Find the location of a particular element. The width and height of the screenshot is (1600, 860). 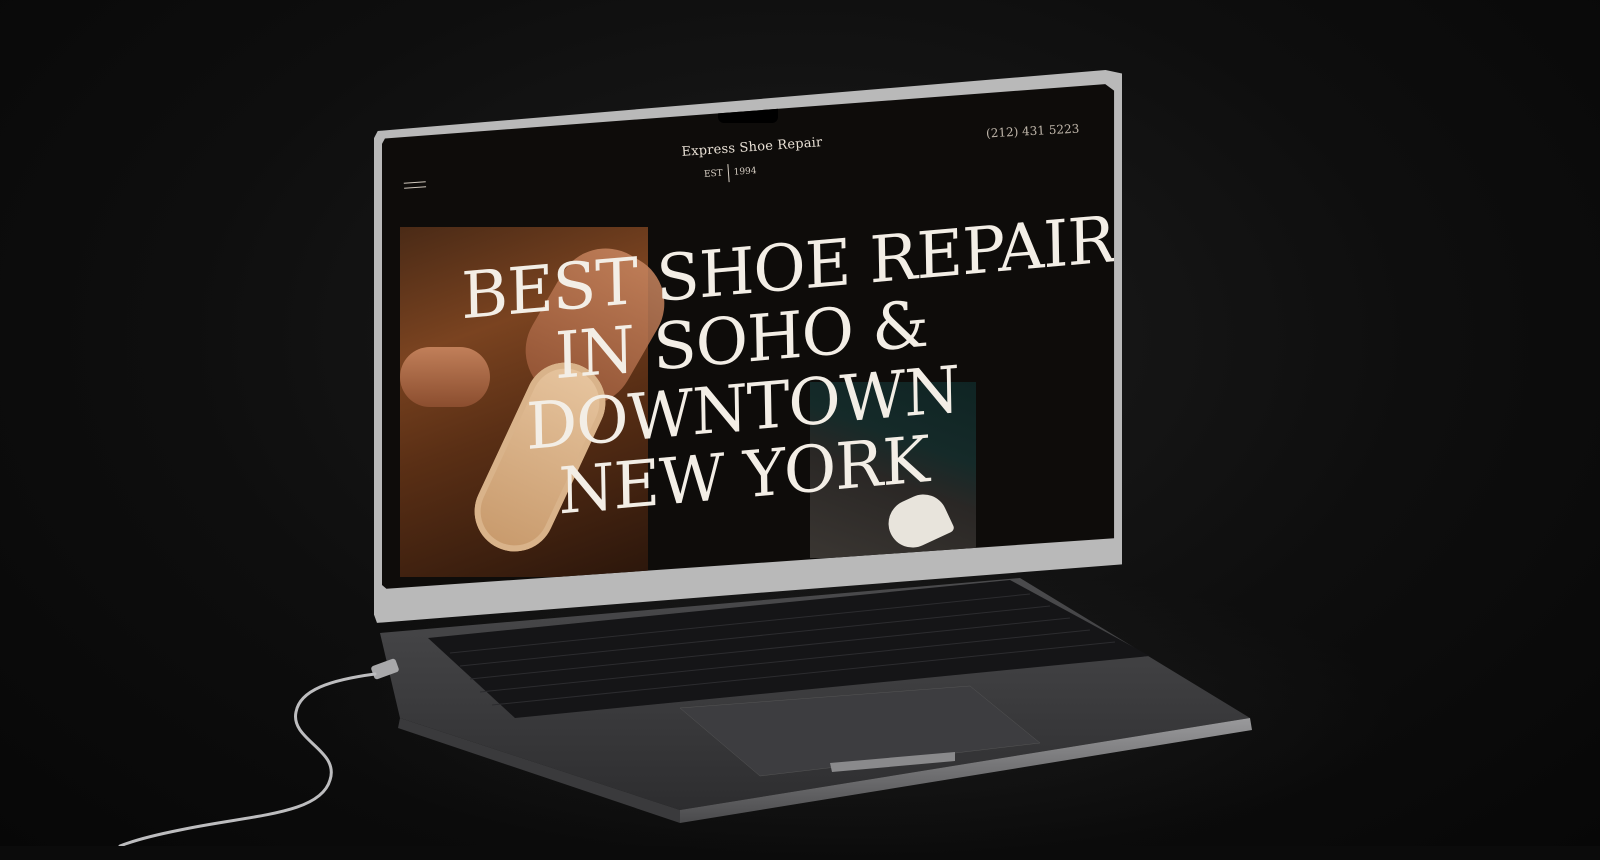

est-year: 1994 is located at coordinates (745, 172).